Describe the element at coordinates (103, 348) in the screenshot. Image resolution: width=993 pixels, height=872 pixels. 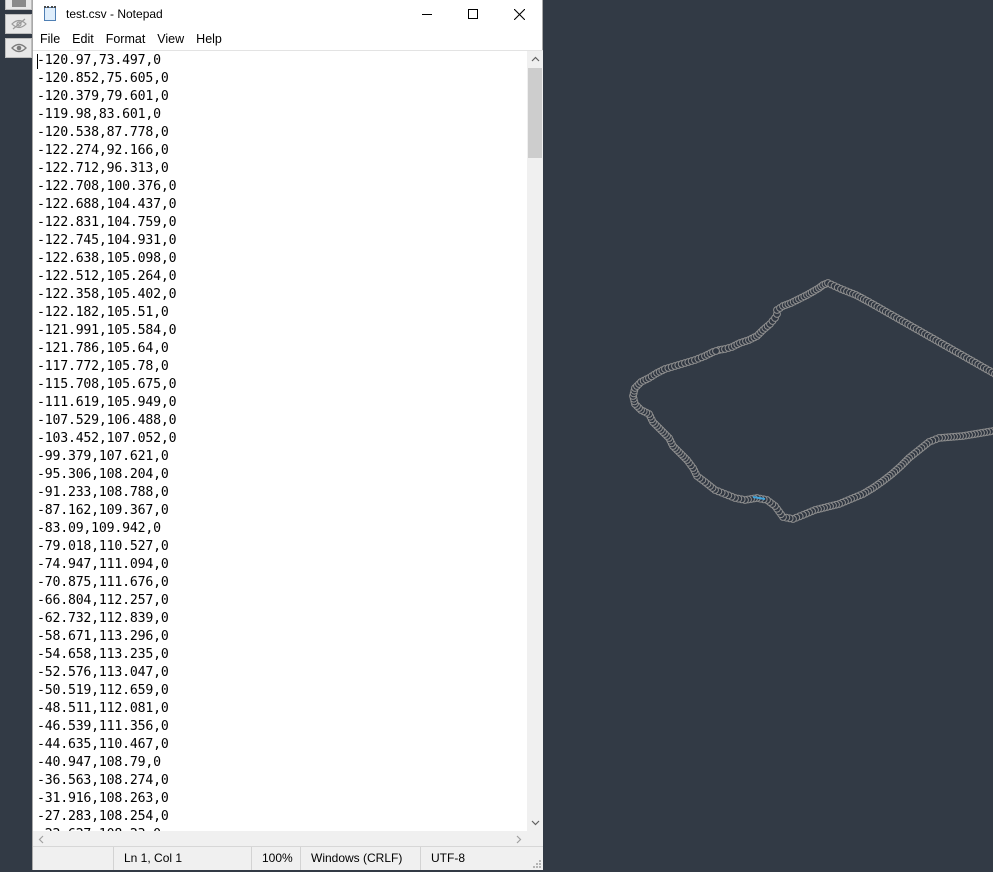
I see `text-line: -121.786,105.64,0` at that location.